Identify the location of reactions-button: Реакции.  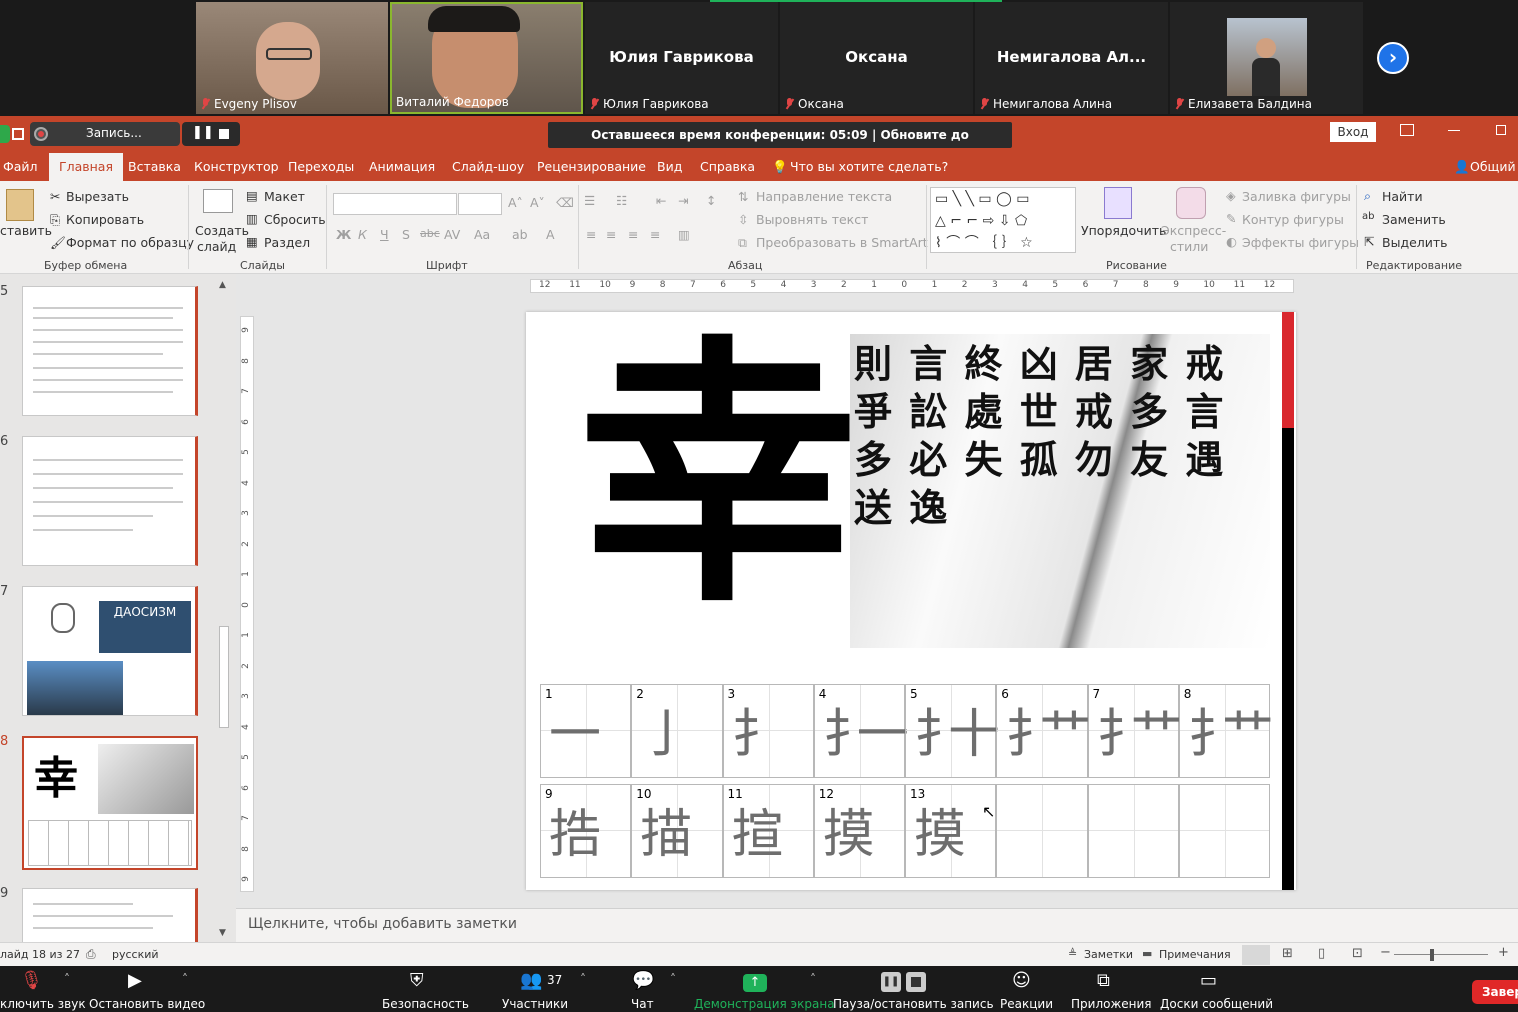
(1026, 1004).